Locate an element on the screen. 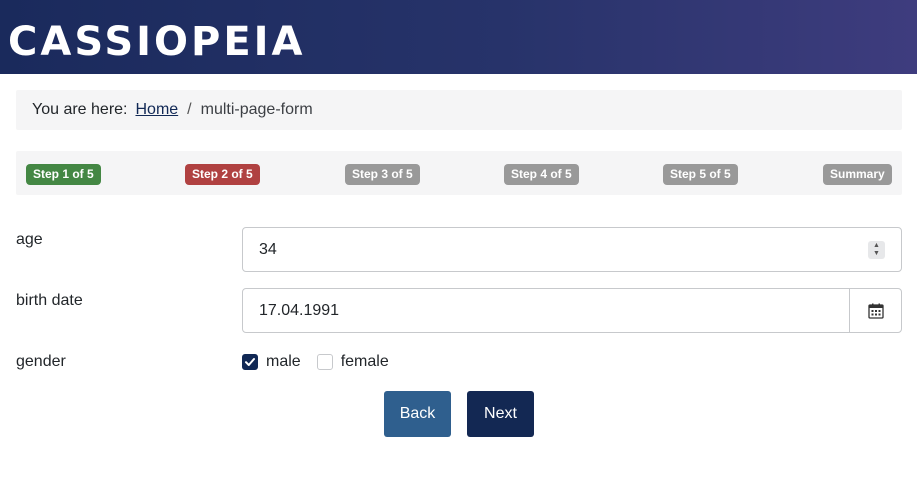 The width and height of the screenshot is (917, 487). step-badge-4: Step 4 of 5 is located at coordinates (541, 174).